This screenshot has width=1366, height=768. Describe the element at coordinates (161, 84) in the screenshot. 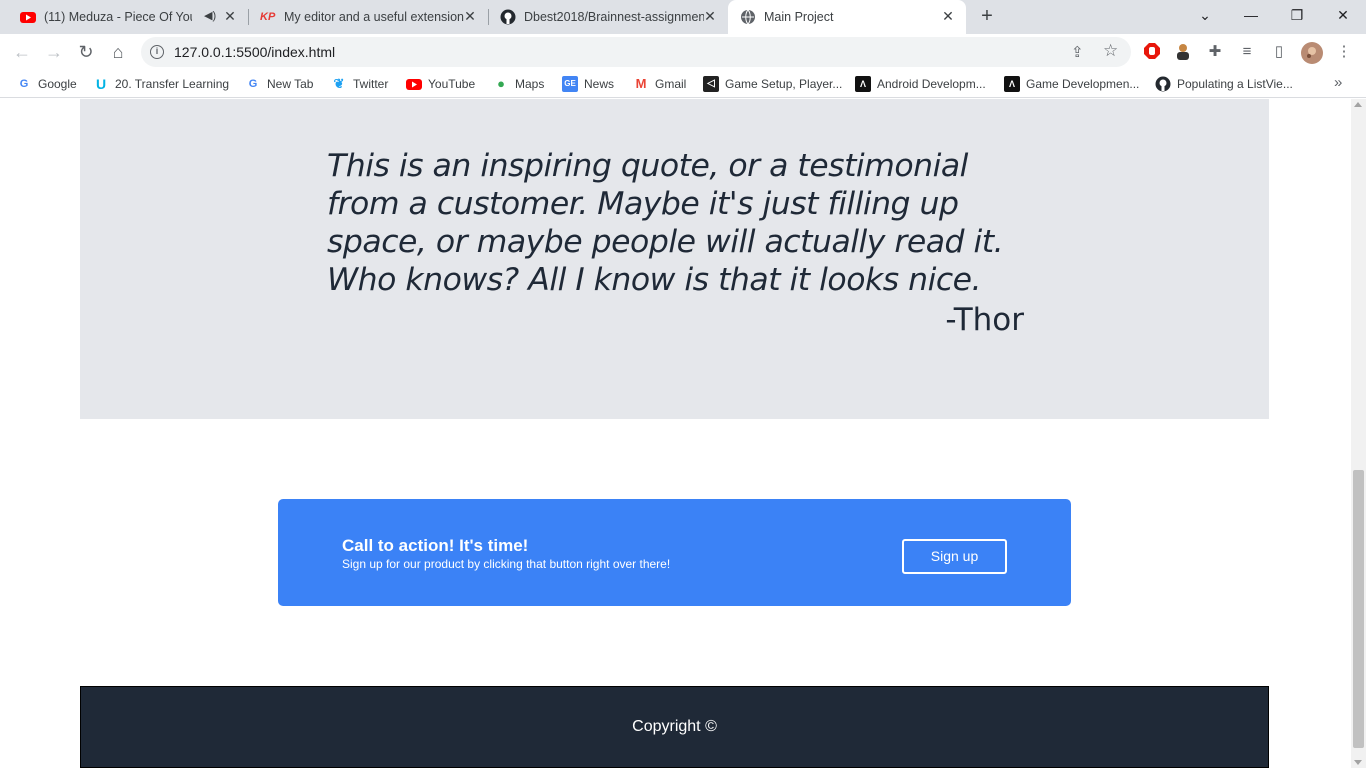

I see `bookmark-transfer-learning: U 20. Transfer Learning` at that location.